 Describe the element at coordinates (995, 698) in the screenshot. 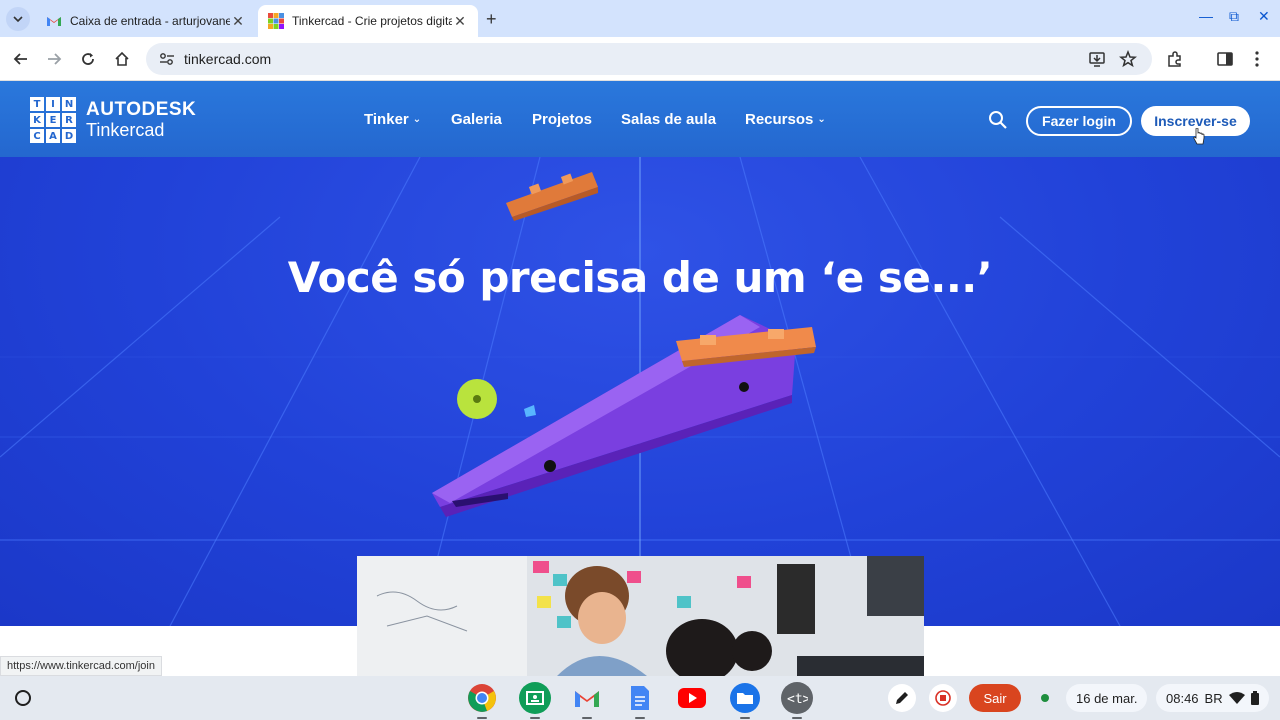

I see `sair-button: Sair` at that location.